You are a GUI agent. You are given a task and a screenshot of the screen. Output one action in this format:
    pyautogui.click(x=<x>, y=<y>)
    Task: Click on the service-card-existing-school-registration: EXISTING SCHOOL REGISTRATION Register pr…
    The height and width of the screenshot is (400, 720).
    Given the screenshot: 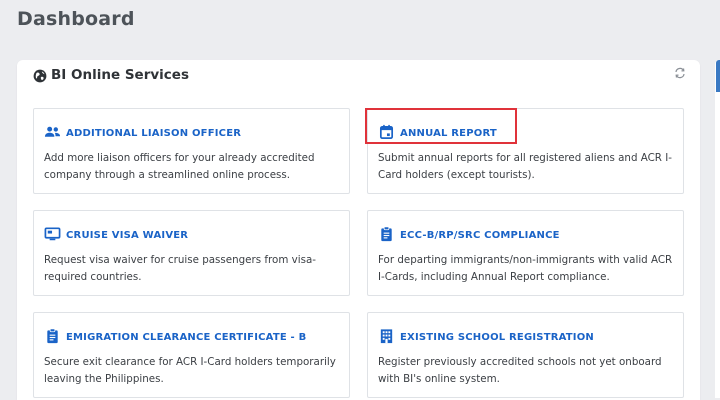 What is the action you would take?
    pyautogui.click(x=525, y=355)
    